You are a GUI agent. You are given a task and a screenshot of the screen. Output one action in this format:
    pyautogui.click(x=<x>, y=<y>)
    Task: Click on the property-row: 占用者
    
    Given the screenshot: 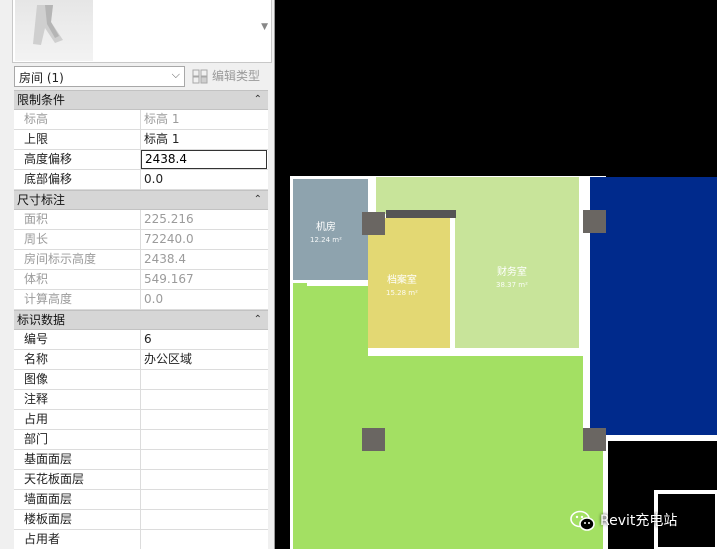 What is the action you would take?
    pyautogui.click(x=141, y=539)
    